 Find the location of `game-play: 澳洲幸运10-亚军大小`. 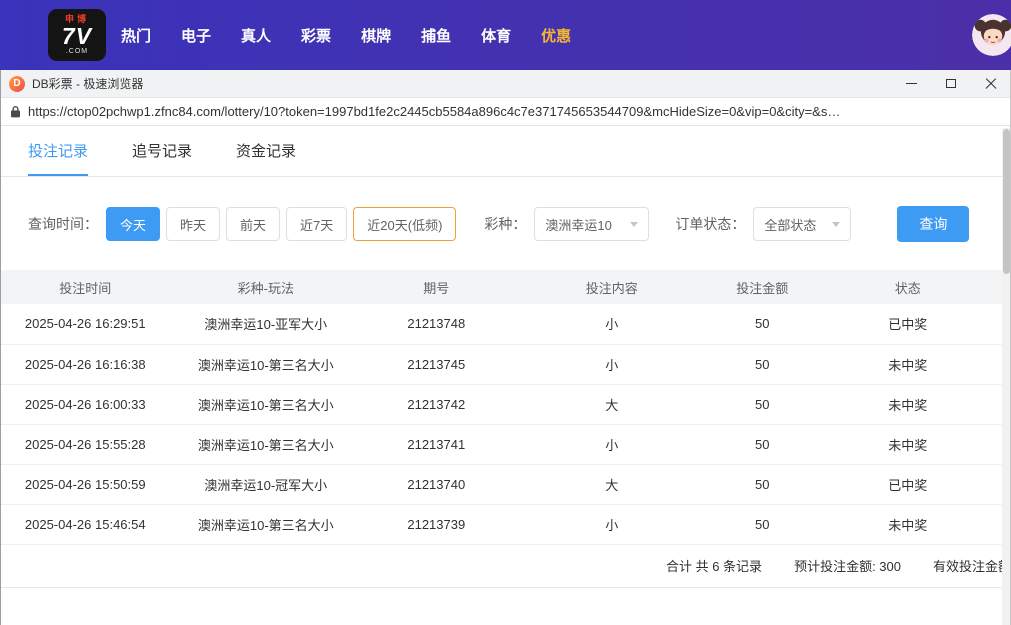

game-play: 澳洲幸运10-亚军大小 is located at coordinates (266, 324).